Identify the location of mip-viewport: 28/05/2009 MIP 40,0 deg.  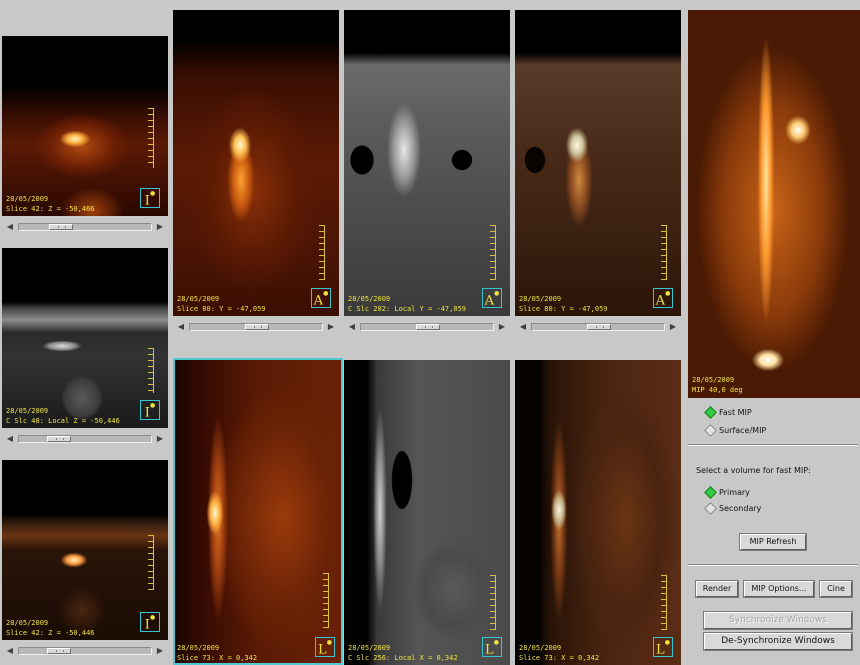
(774, 204).